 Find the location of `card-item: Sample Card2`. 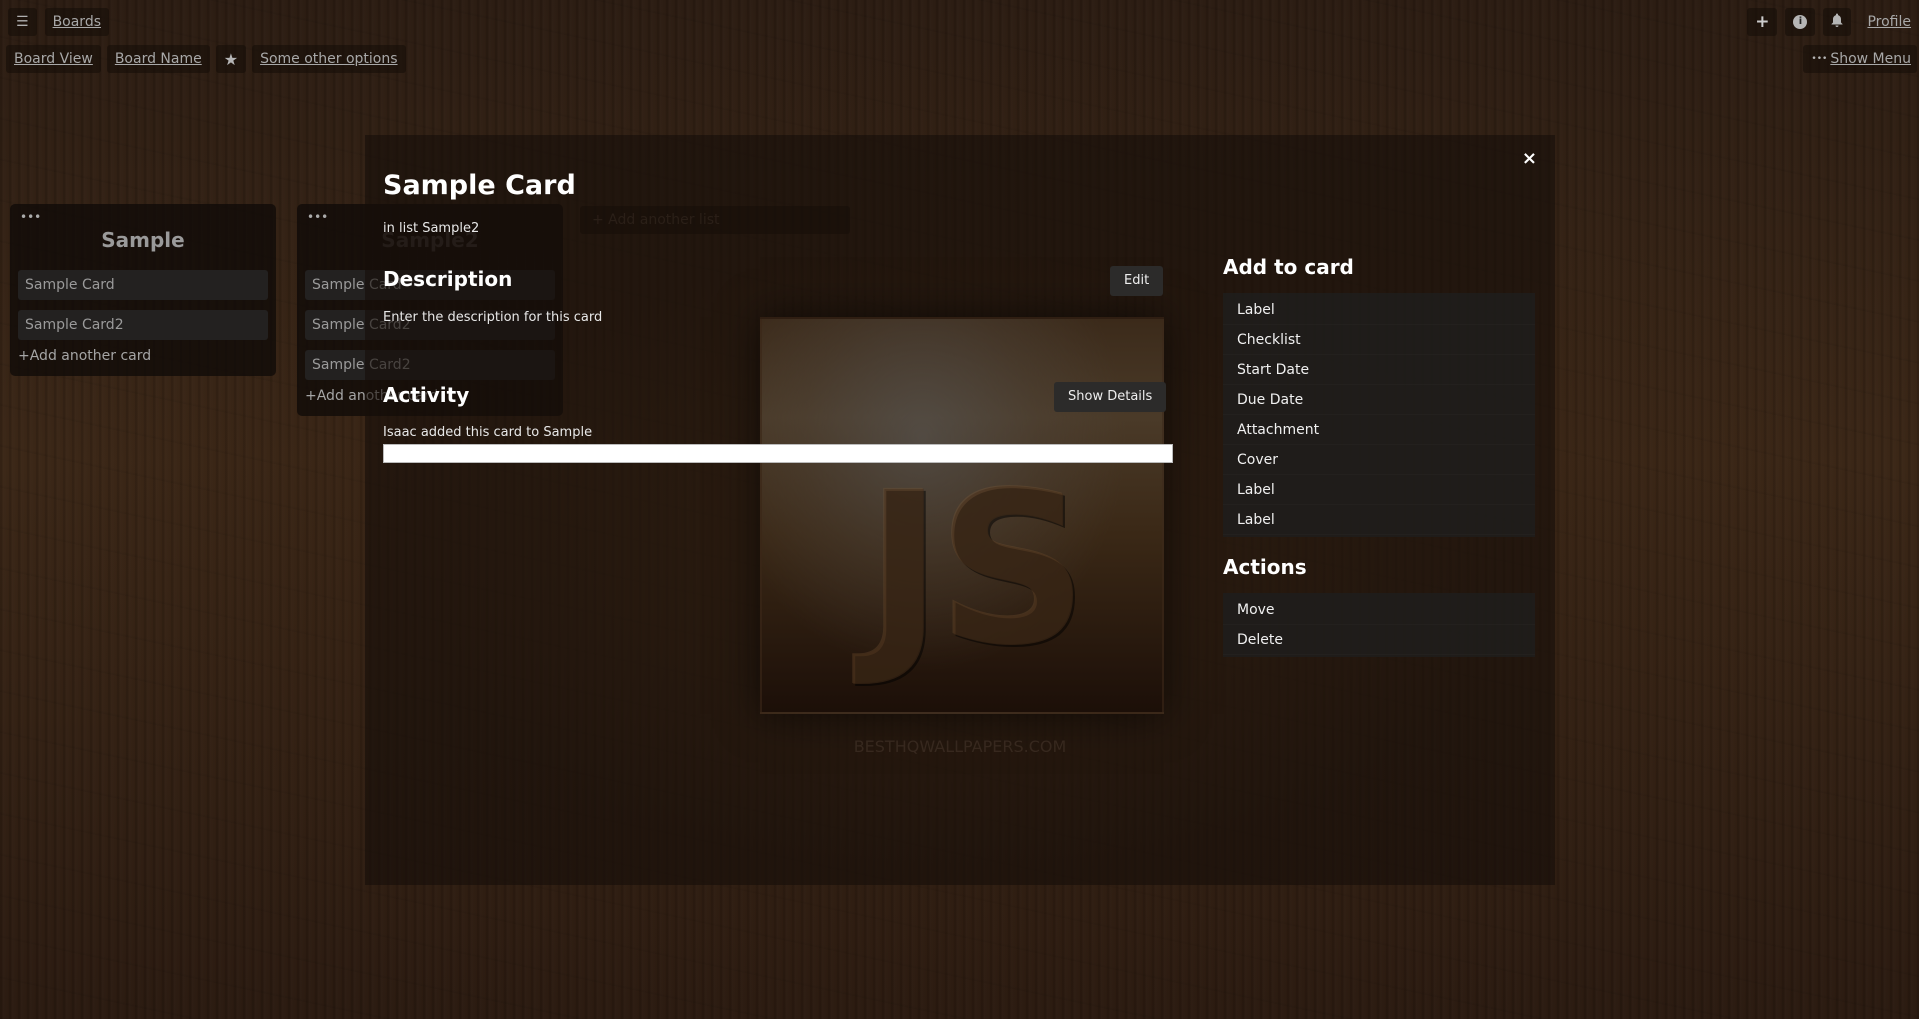

card-item: Sample Card2 is located at coordinates (143, 325).